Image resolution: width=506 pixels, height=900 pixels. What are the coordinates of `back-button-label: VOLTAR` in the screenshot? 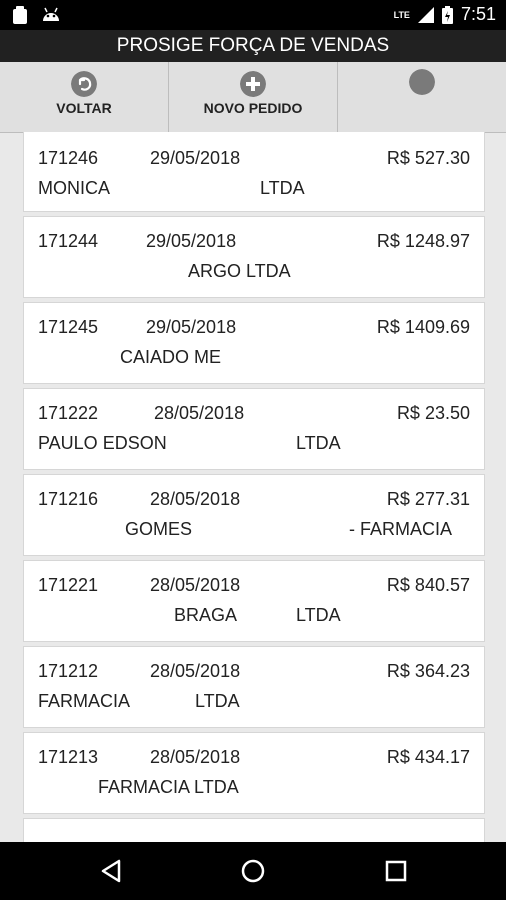 It's located at (84, 108).